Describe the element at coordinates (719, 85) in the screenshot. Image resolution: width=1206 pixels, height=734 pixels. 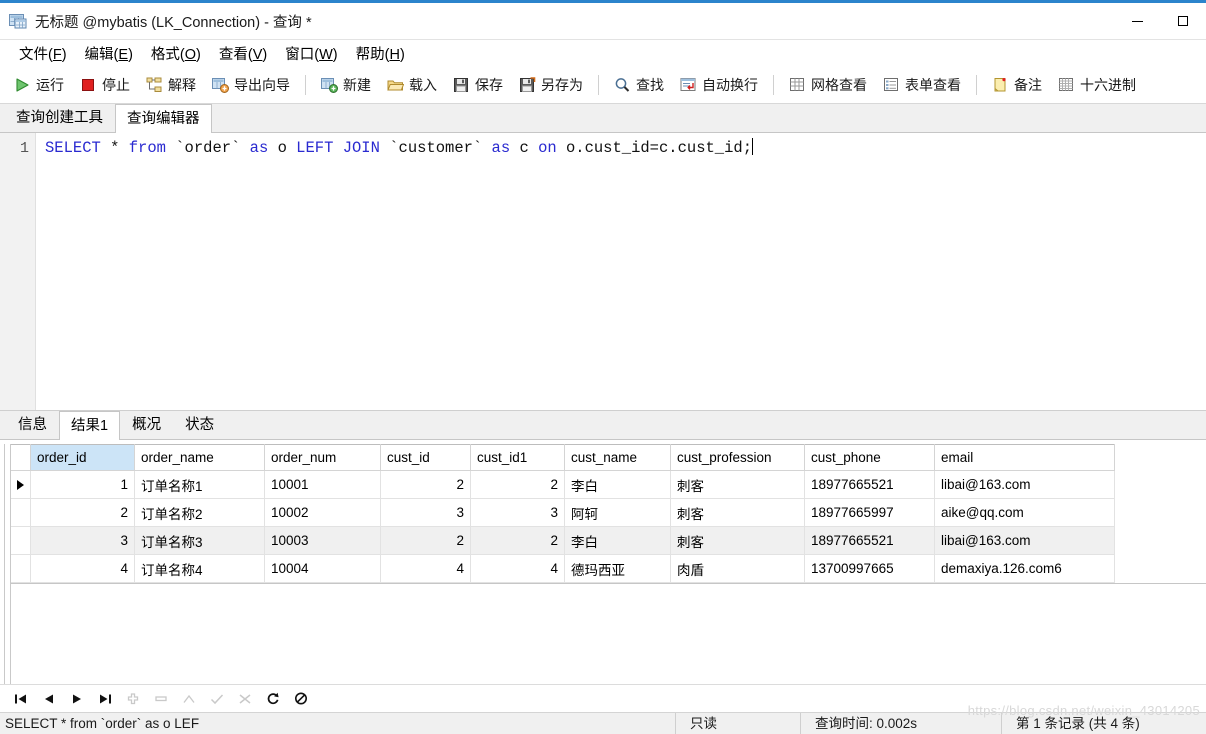
I see `toolbar-button-word-wrap: 自动换行` at that location.